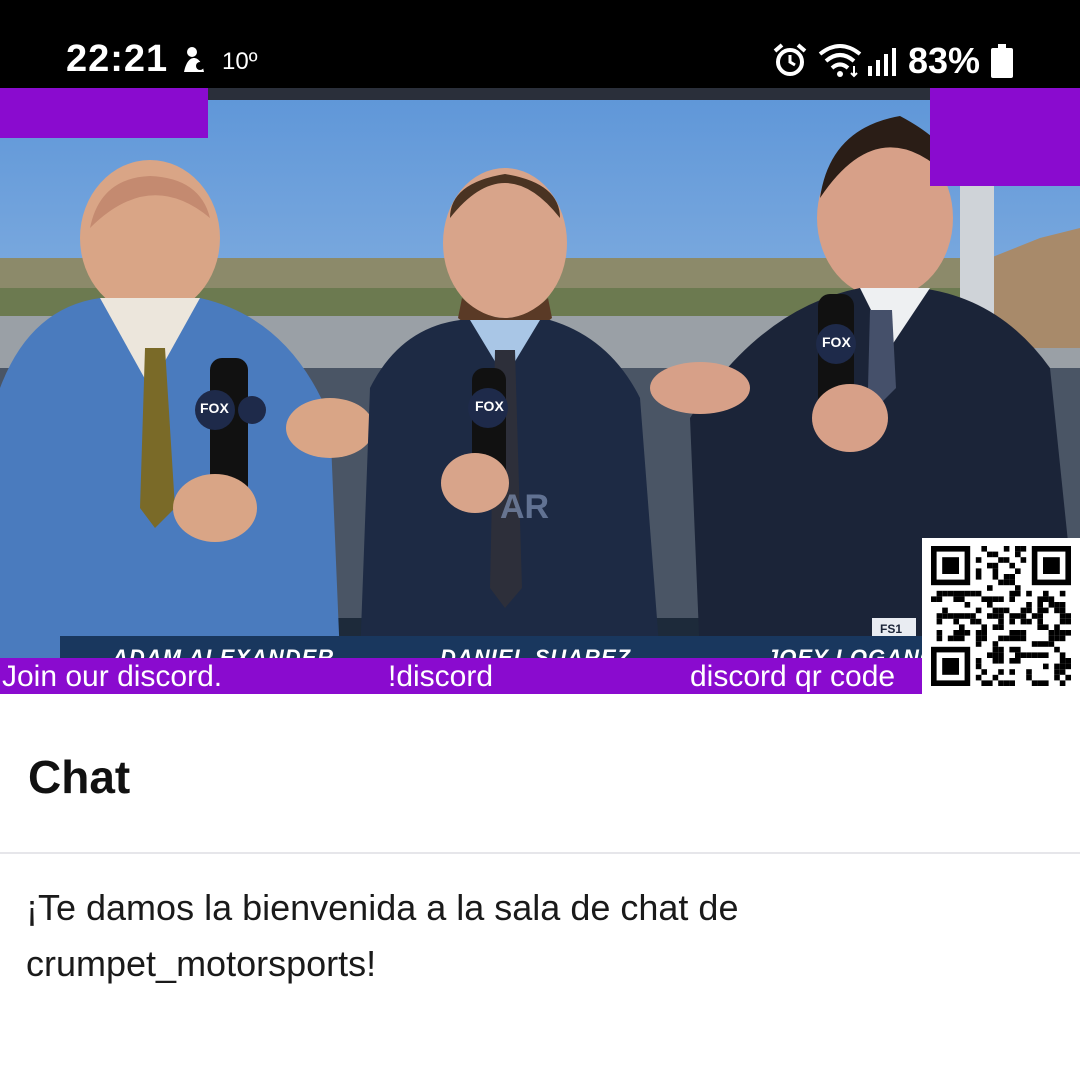 The height and width of the screenshot is (1080, 1080). I want to click on wifi-icon, so click(840, 61).